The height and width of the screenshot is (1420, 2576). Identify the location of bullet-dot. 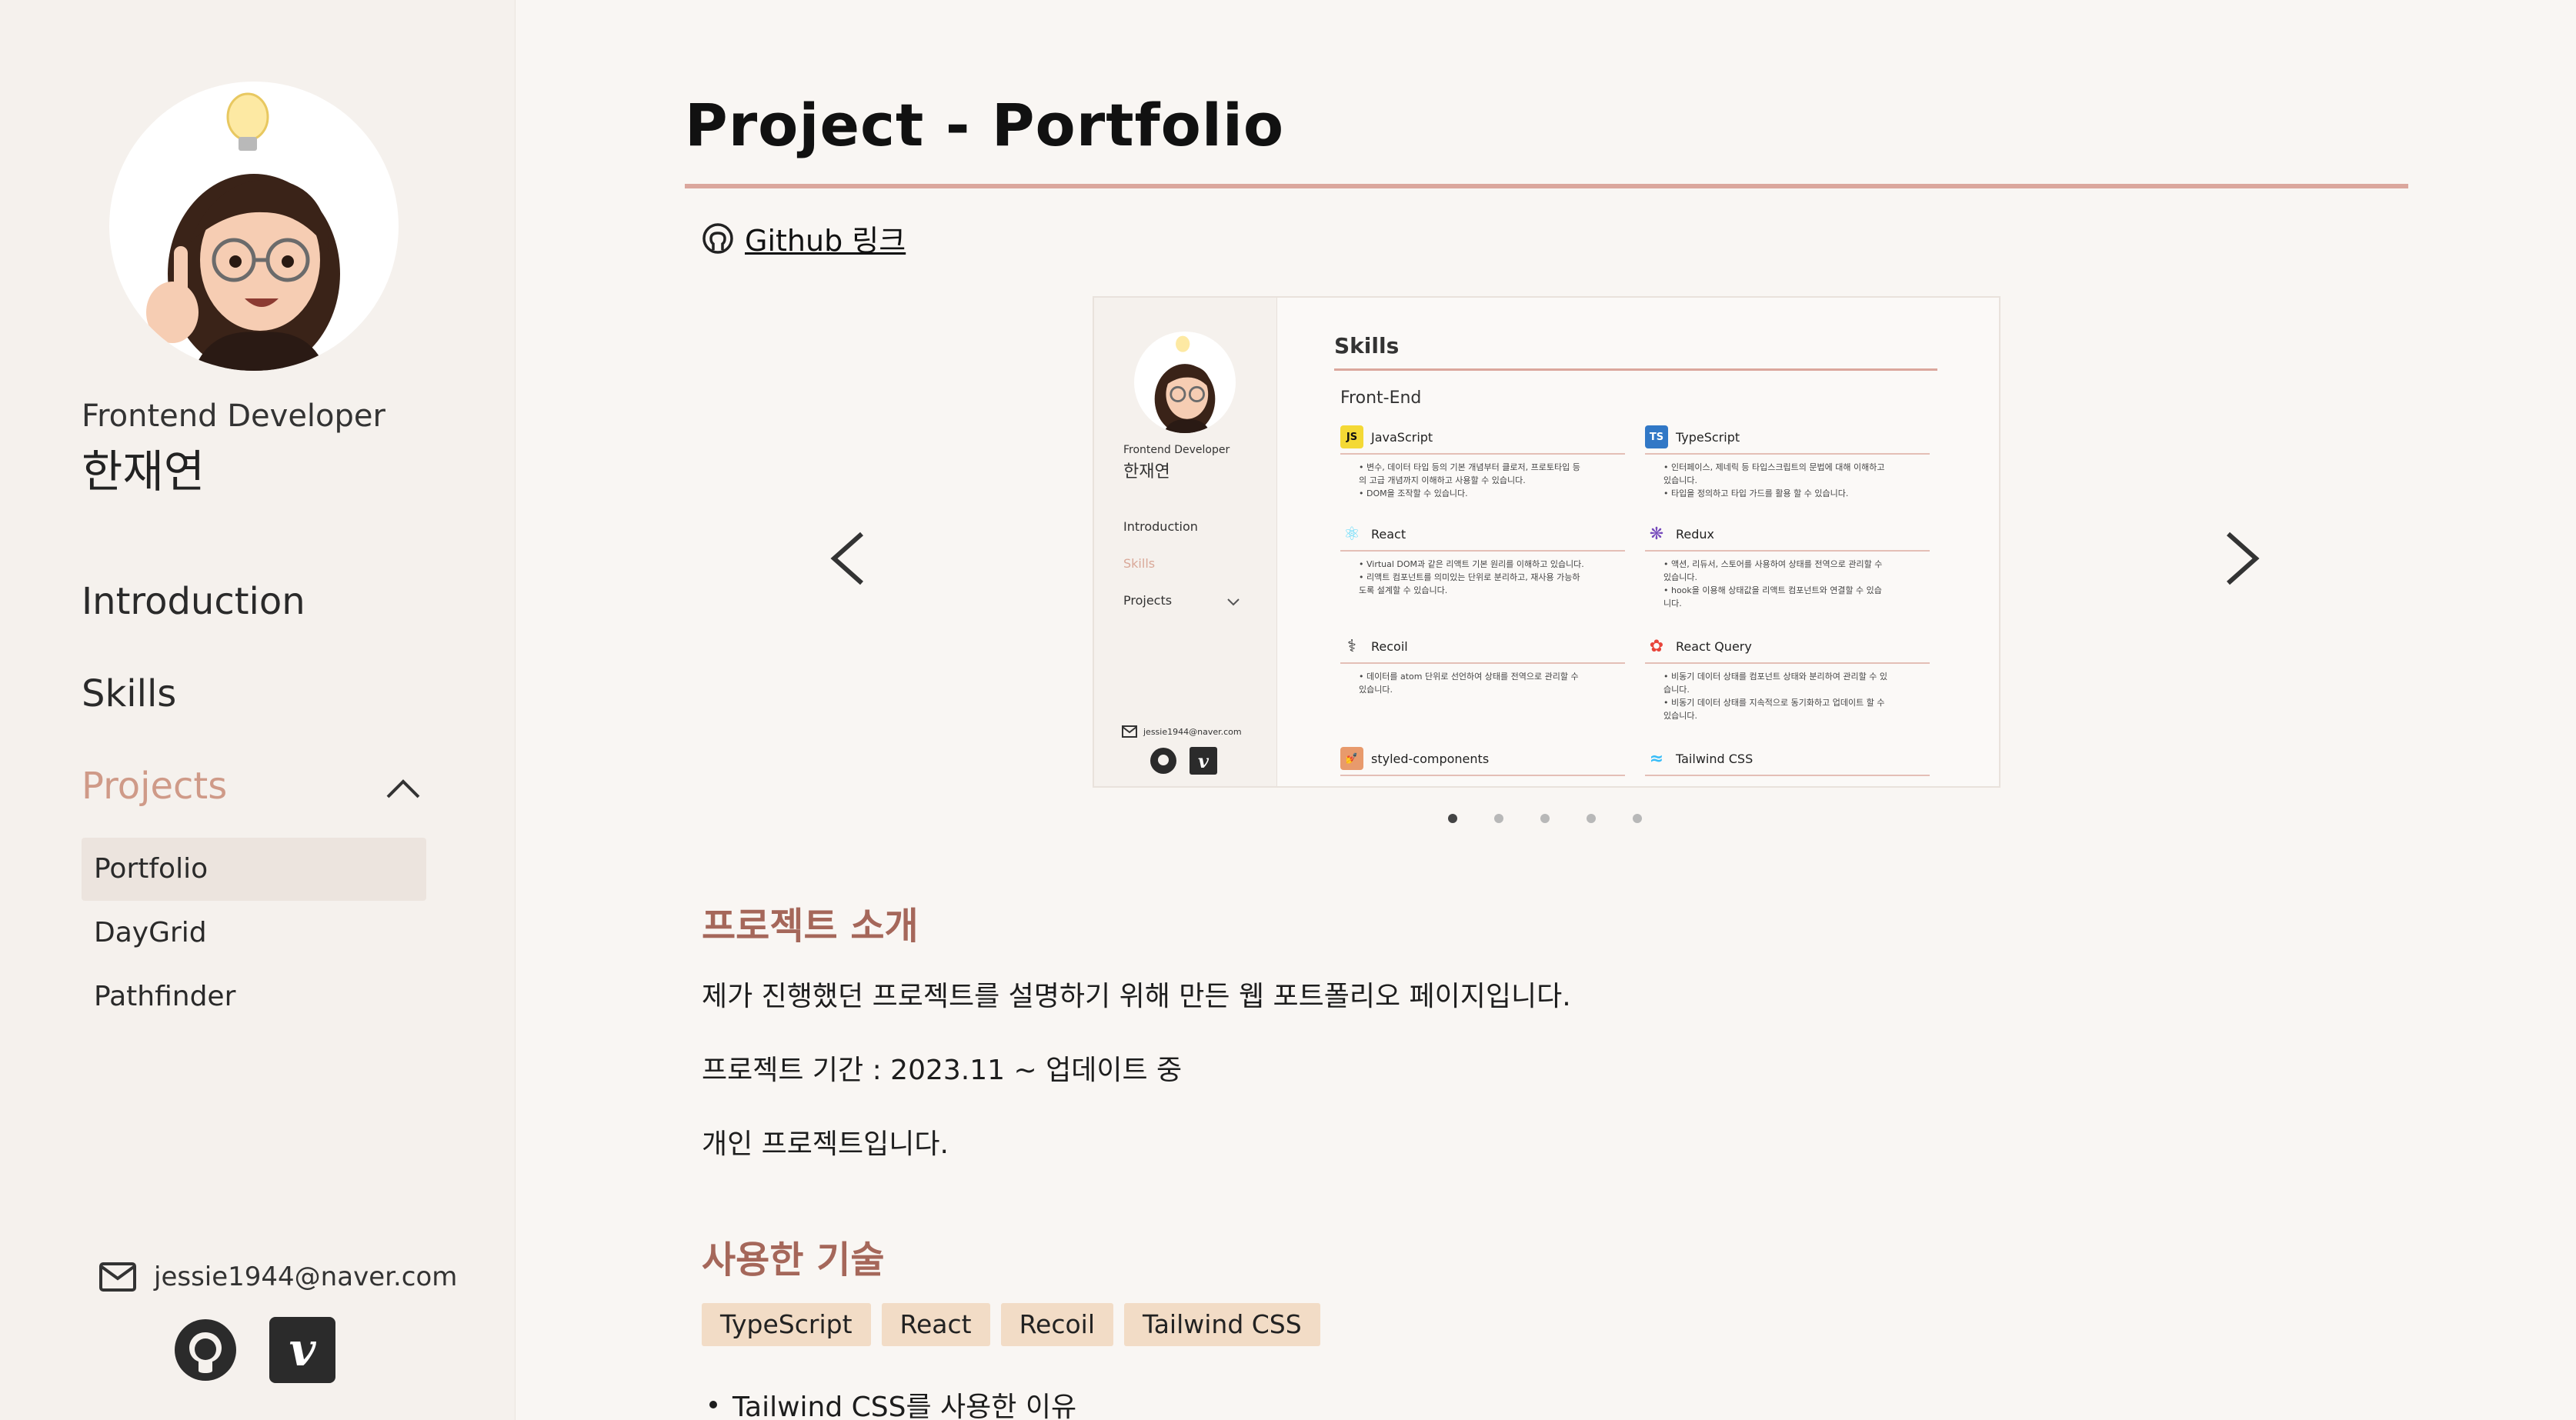
(713, 1405).